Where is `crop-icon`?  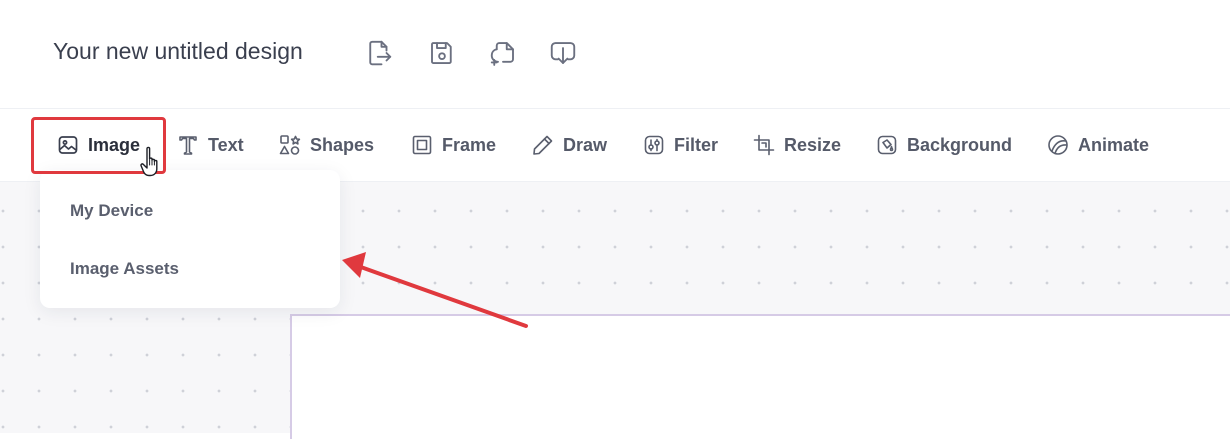
crop-icon is located at coordinates (764, 145).